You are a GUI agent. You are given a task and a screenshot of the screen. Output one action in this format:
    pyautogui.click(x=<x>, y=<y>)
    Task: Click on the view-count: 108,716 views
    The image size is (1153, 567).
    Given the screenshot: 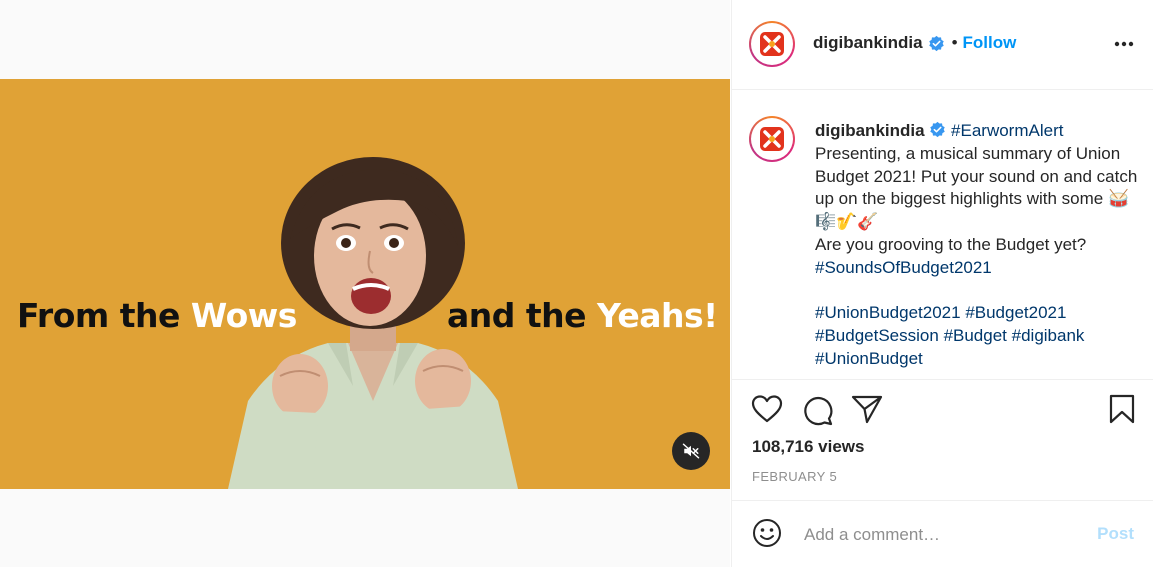 What is the action you would take?
    pyautogui.click(x=808, y=447)
    